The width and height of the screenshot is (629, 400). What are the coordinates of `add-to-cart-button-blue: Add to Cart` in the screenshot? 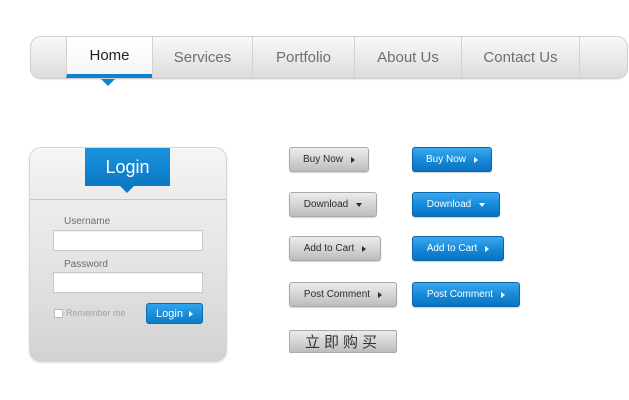 It's located at (458, 248).